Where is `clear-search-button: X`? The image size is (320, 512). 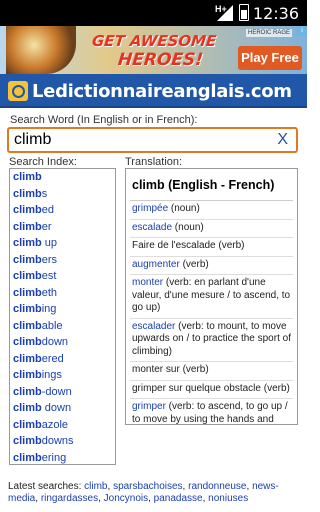
clear-search-button: X is located at coordinates (282, 140).